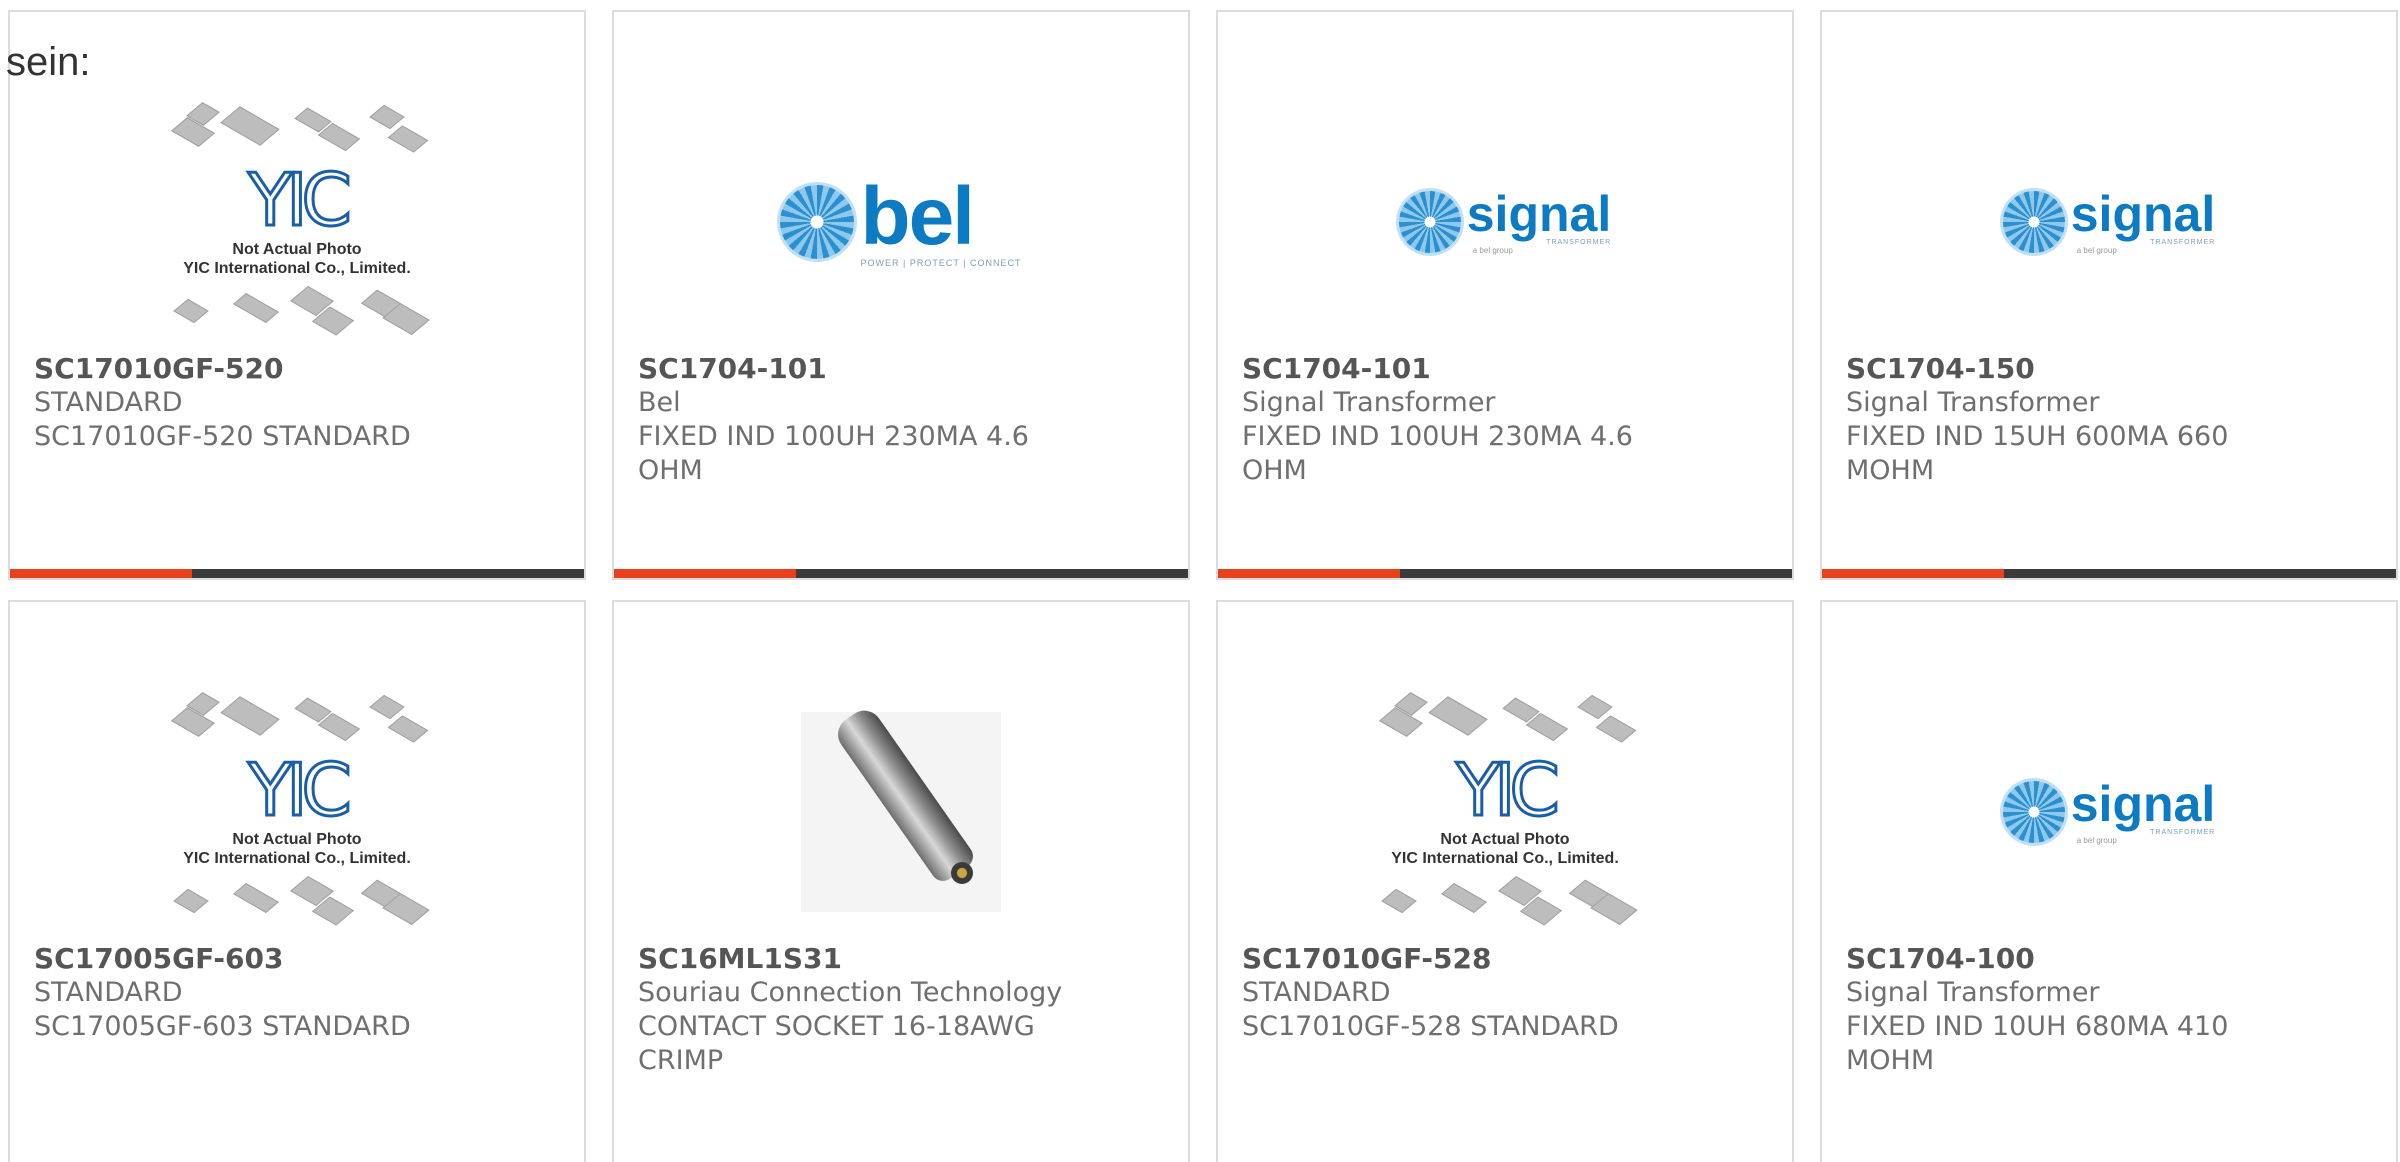 This screenshot has height=1162, width=2400. Describe the element at coordinates (48, 62) in the screenshot. I see `intro-text: sein:` at that location.